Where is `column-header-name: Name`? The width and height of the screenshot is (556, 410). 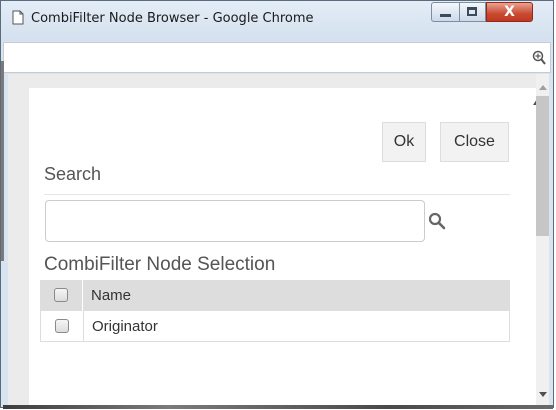 column-header-name: Name is located at coordinates (111, 295).